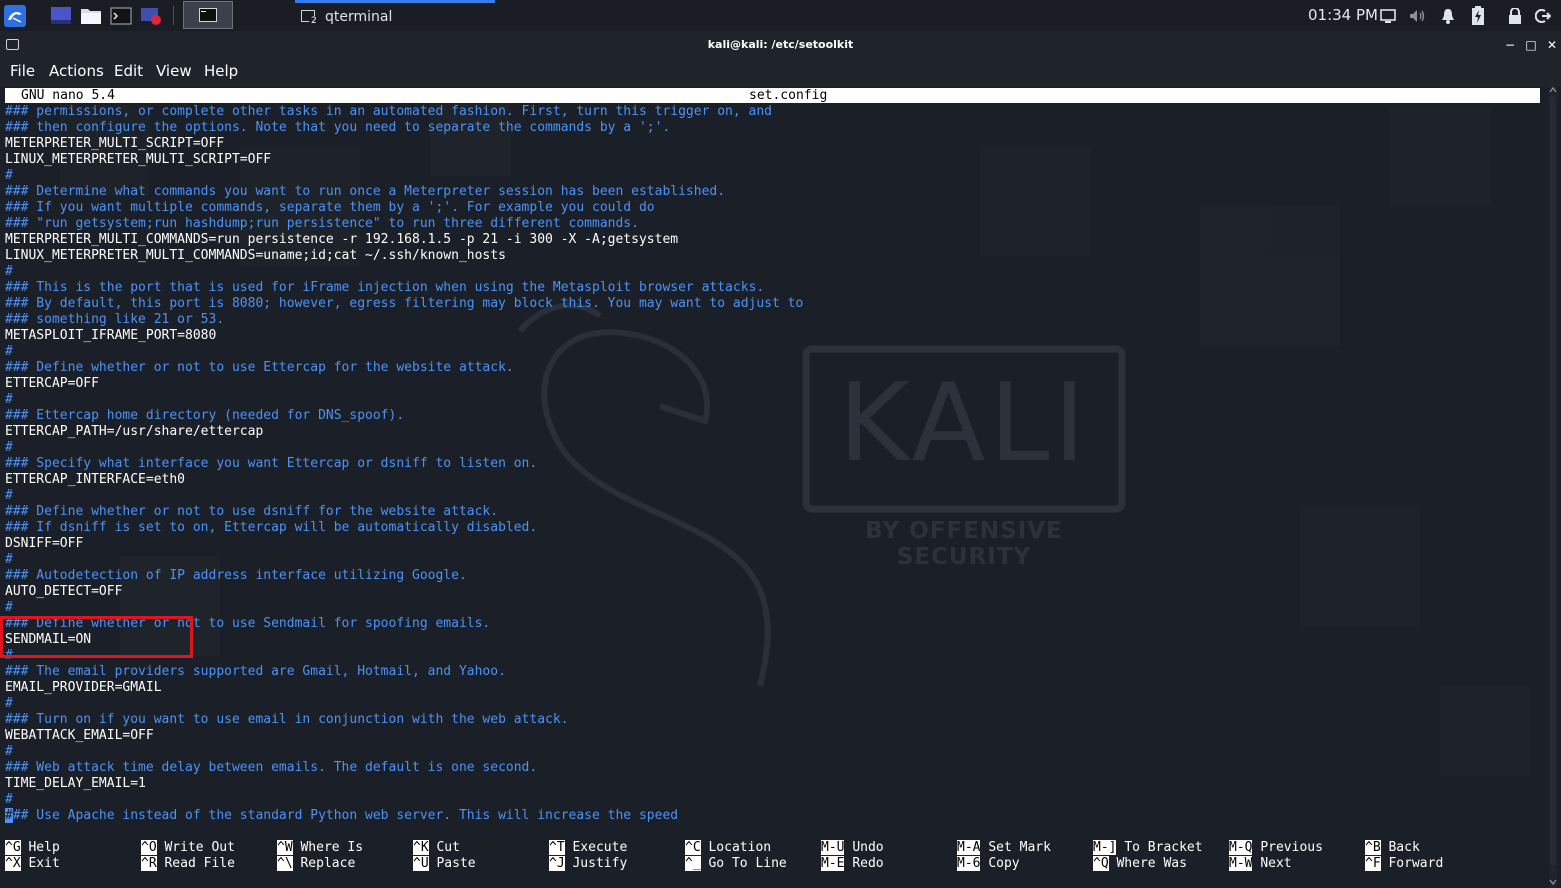 Image resolution: width=1561 pixels, height=888 pixels. I want to click on nano-title-bar: GNU nano 5.4 set.config, so click(772, 95).